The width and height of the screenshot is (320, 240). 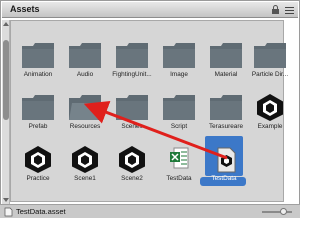 I want to click on lock-icon, so click(x=275, y=10).